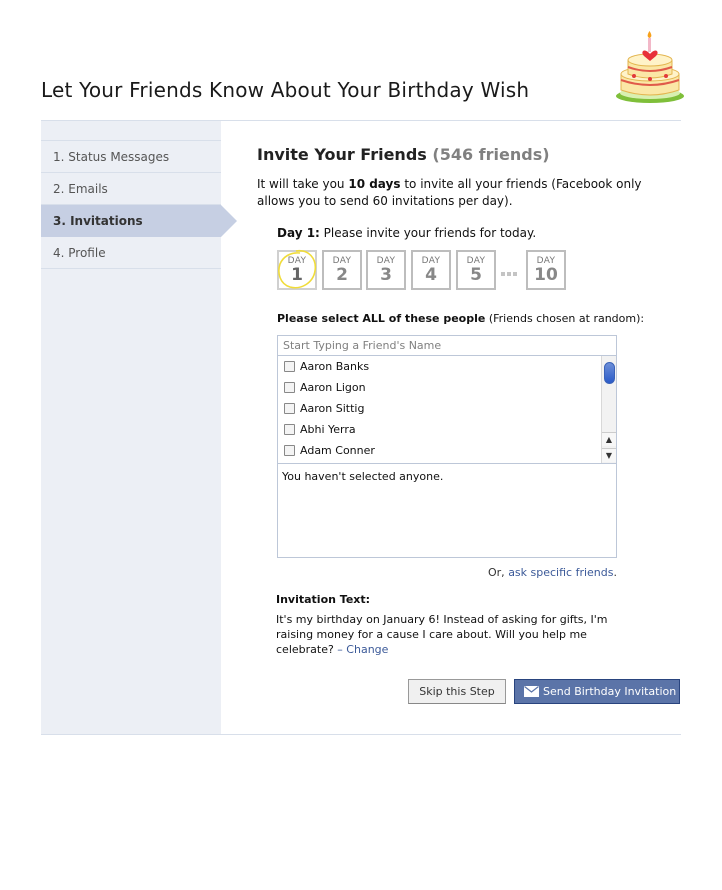 The image size is (722, 890). I want to click on scroll-thumb, so click(609, 373).